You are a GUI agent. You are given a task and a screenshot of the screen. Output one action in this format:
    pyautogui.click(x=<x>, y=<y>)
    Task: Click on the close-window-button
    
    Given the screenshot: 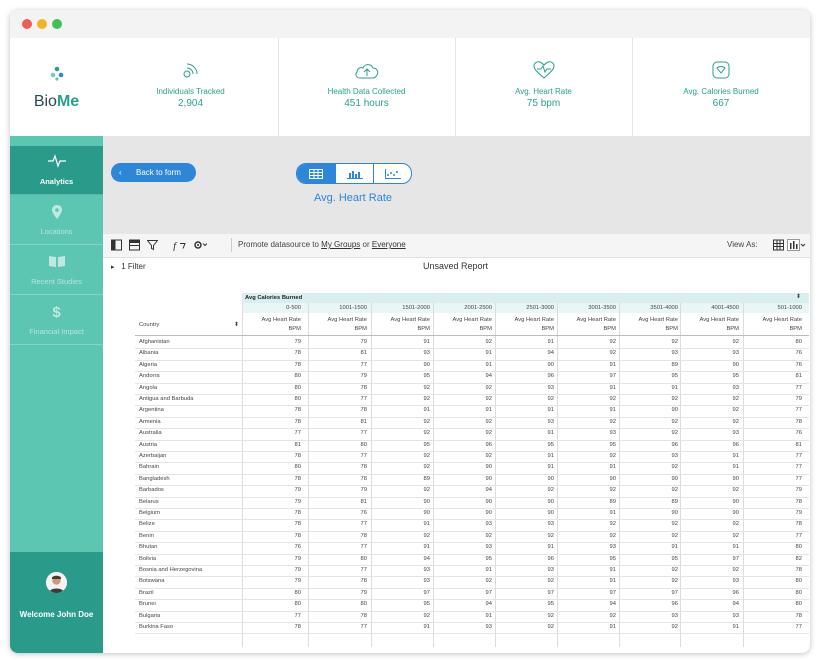 What is the action you would take?
    pyautogui.click(x=27, y=24)
    